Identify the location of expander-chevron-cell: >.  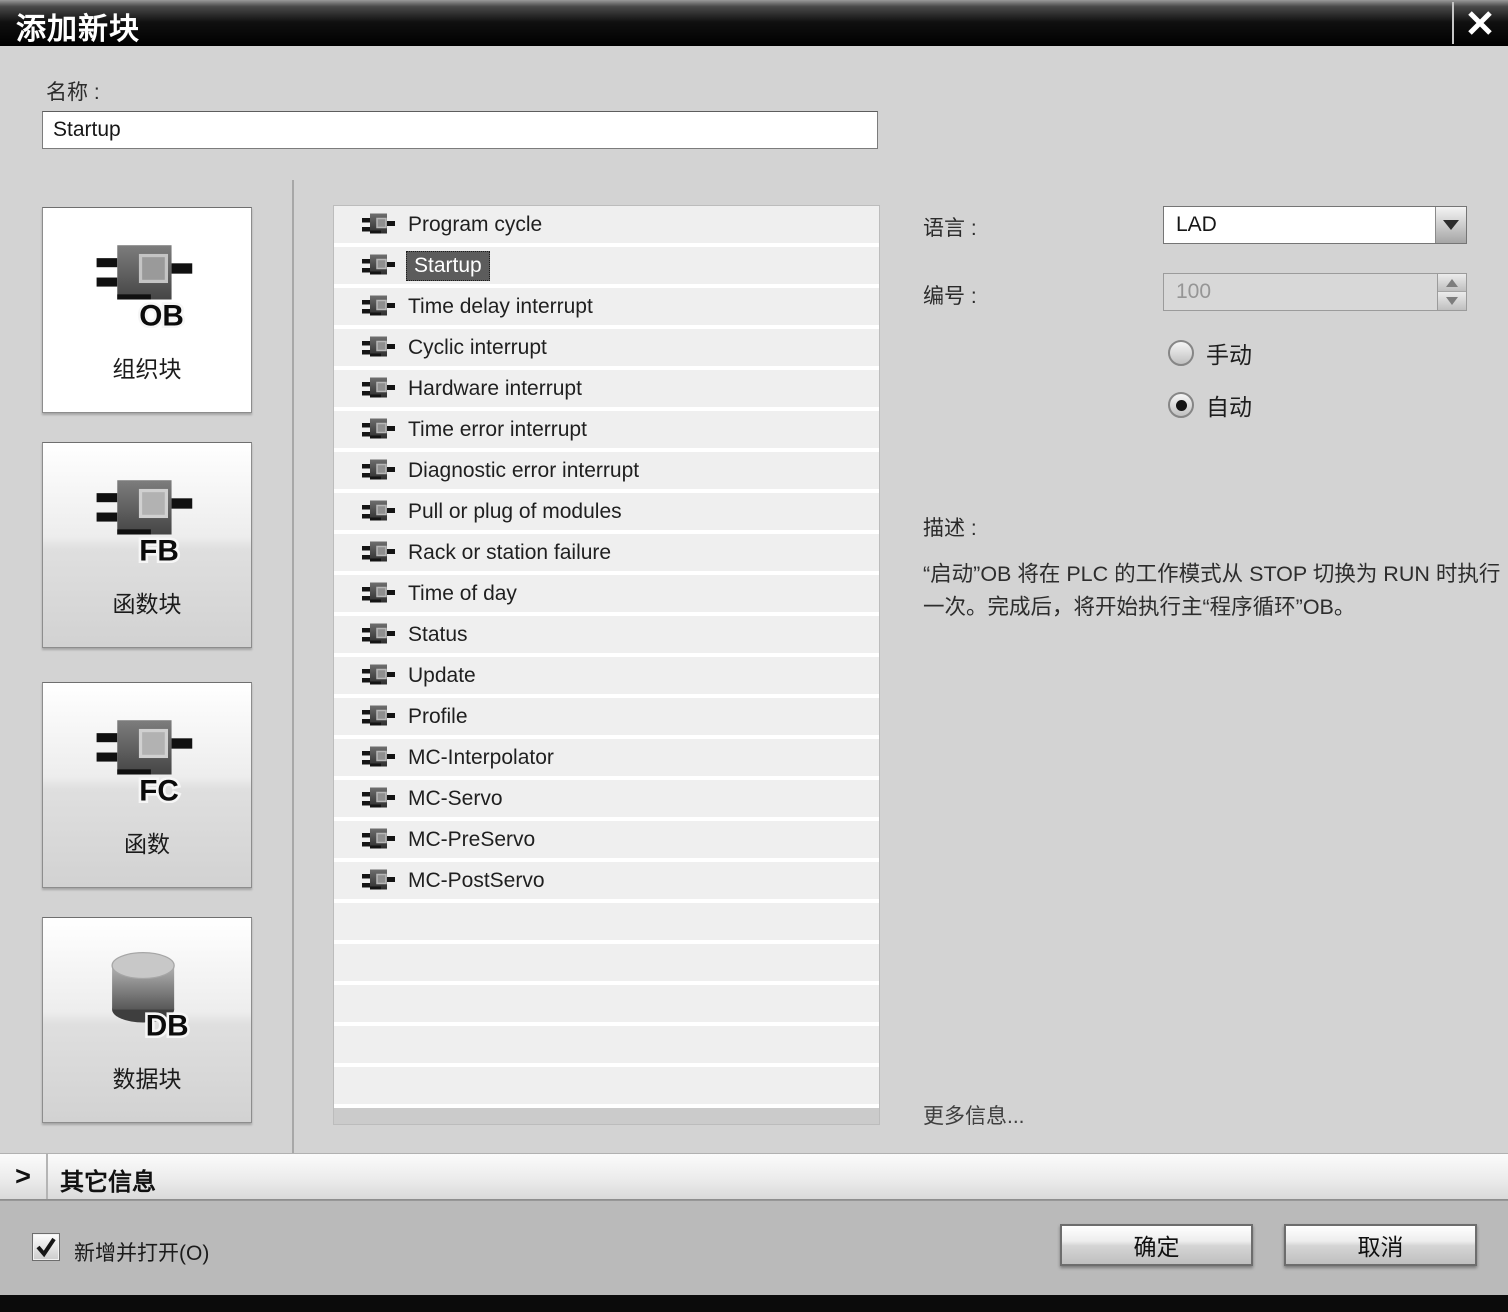
(24, 1176).